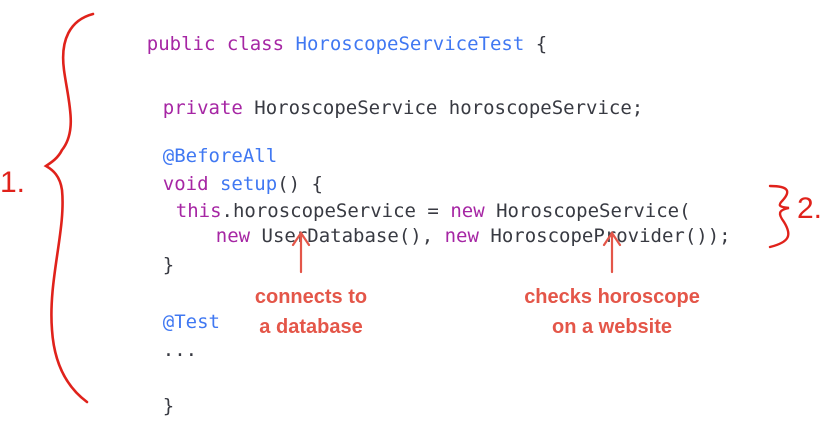  I want to click on marker-1: 1., so click(13, 182).